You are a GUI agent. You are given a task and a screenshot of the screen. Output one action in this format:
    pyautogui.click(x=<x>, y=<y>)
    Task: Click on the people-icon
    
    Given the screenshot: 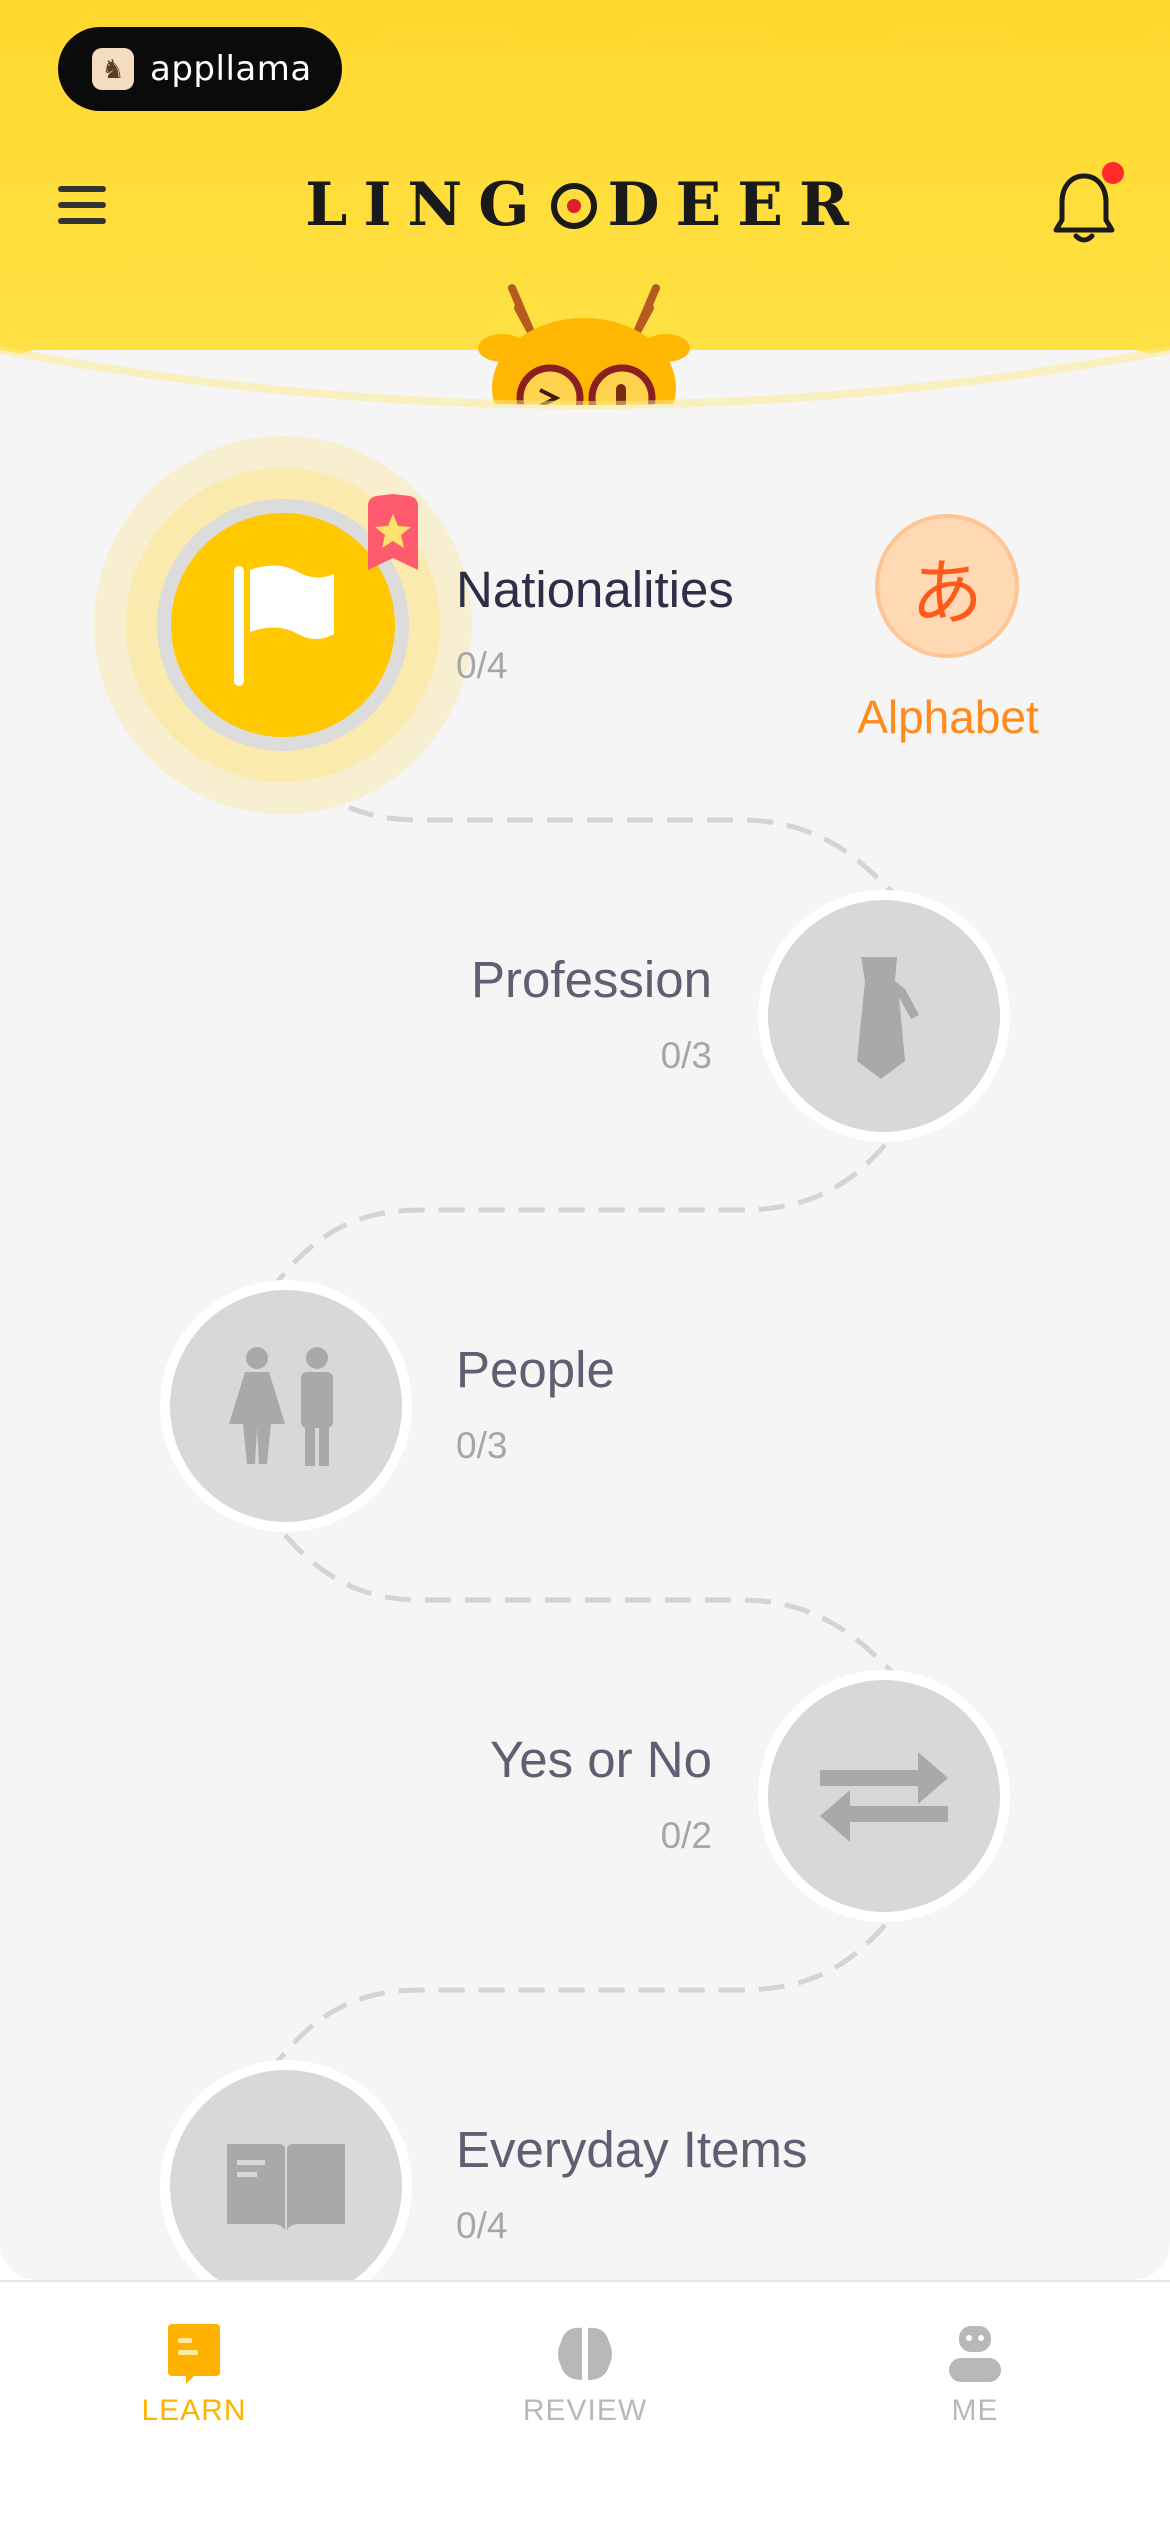 What is the action you would take?
    pyautogui.click(x=286, y=1406)
    